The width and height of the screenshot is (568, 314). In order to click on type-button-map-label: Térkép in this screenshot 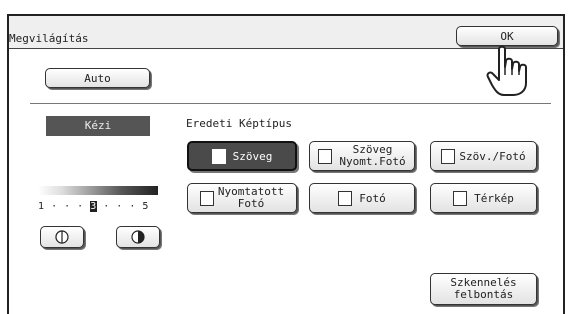, I will do `click(494, 198)`.